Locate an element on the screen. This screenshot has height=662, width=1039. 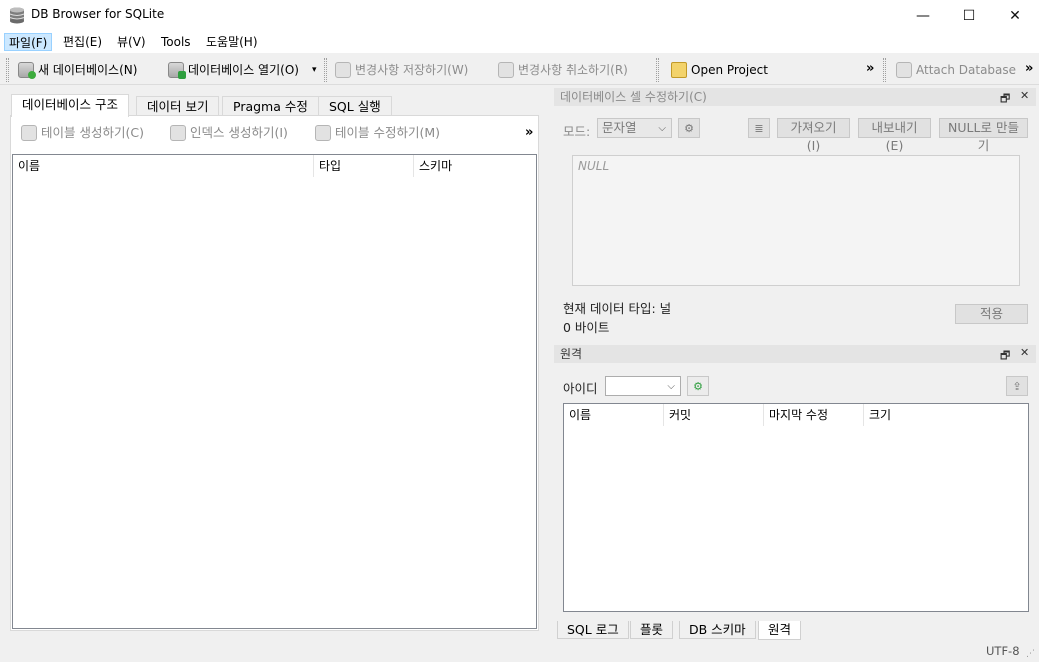
write-changes-button: 변경사항 저장하기(W) is located at coordinates (401, 70).